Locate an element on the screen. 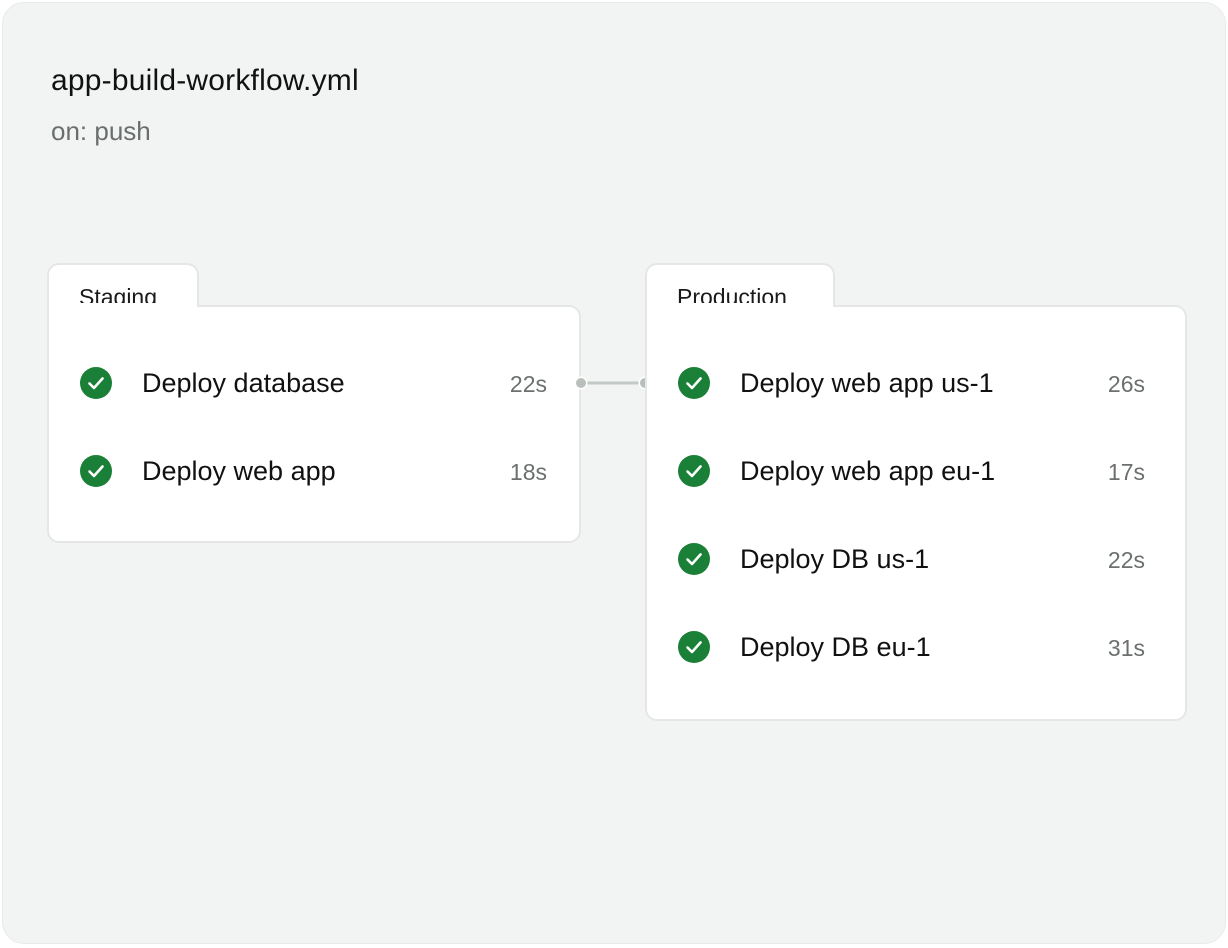  job-duration: 18s is located at coordinates (528, 472).